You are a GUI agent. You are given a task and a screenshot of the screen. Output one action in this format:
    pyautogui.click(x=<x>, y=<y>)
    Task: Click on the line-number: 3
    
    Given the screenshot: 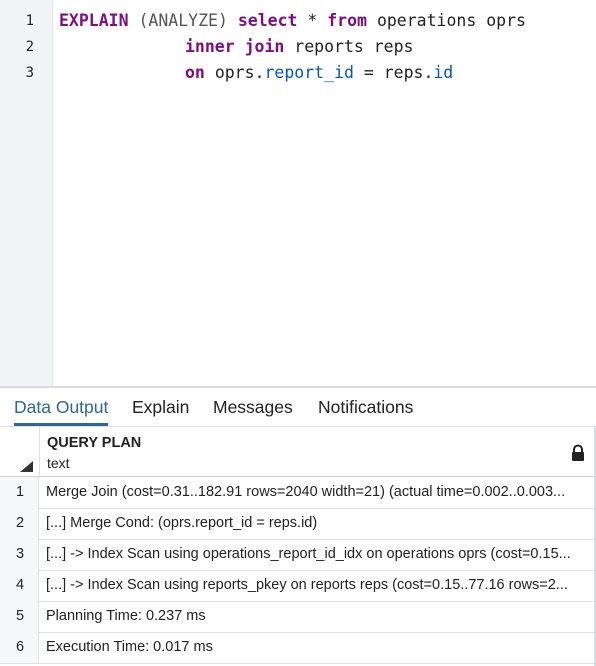 What is the action you would take?
    pyautogui.click(x=29, y=73)
    